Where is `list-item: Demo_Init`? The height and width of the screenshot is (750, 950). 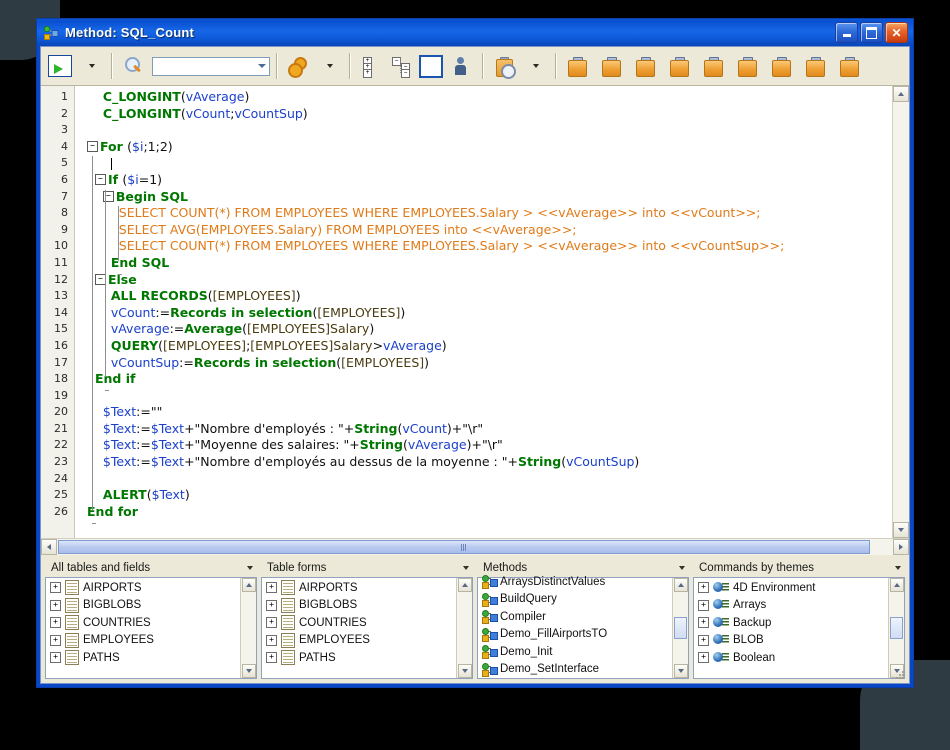 list-item: Demo_Init is located at coordinates (575, 652).